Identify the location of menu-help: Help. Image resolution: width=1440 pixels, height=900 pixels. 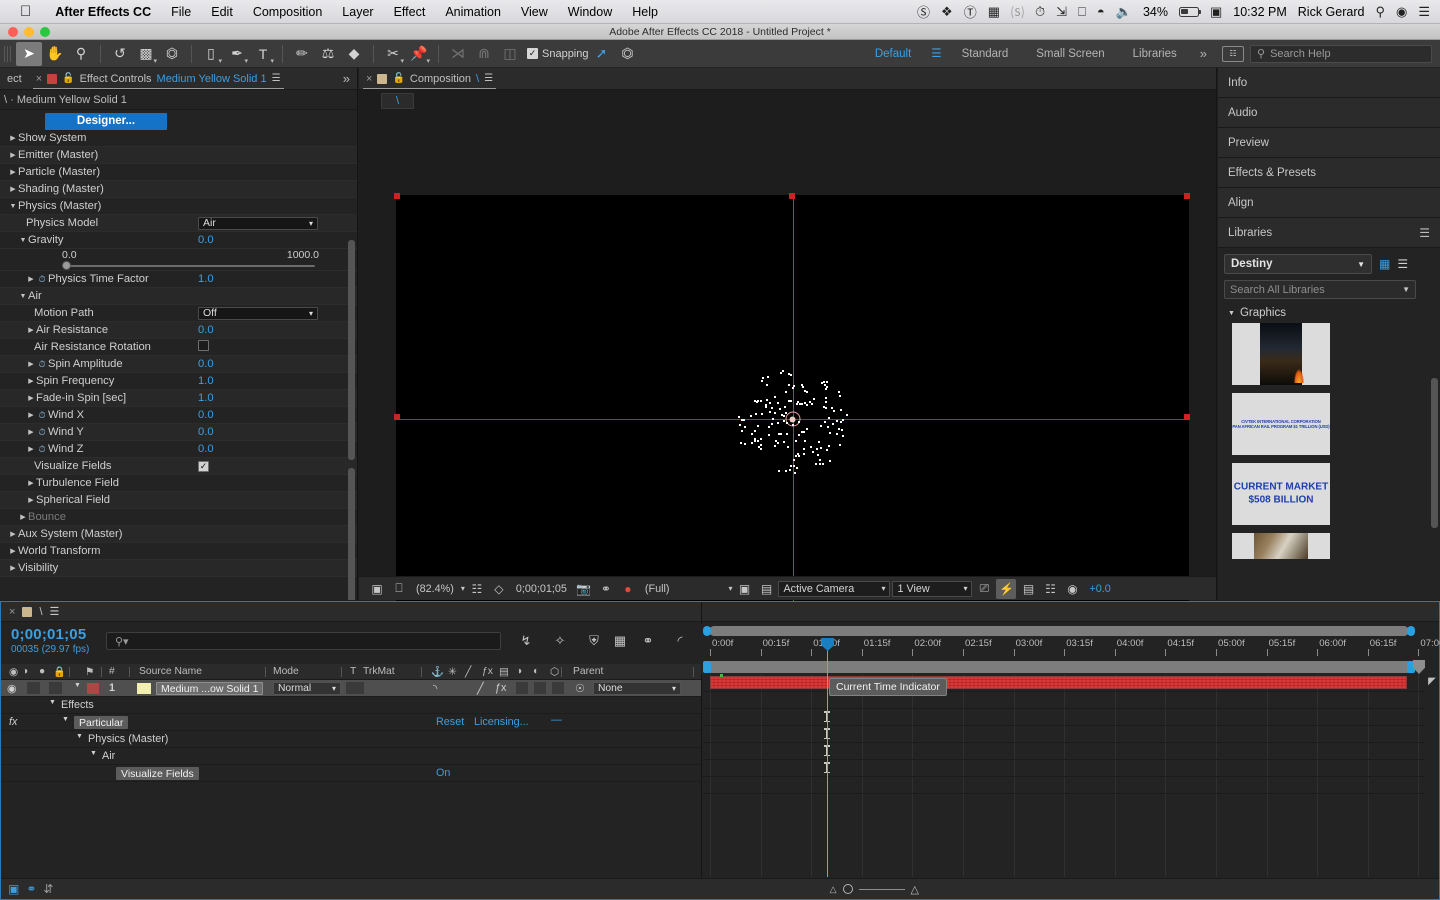
(645, 12).